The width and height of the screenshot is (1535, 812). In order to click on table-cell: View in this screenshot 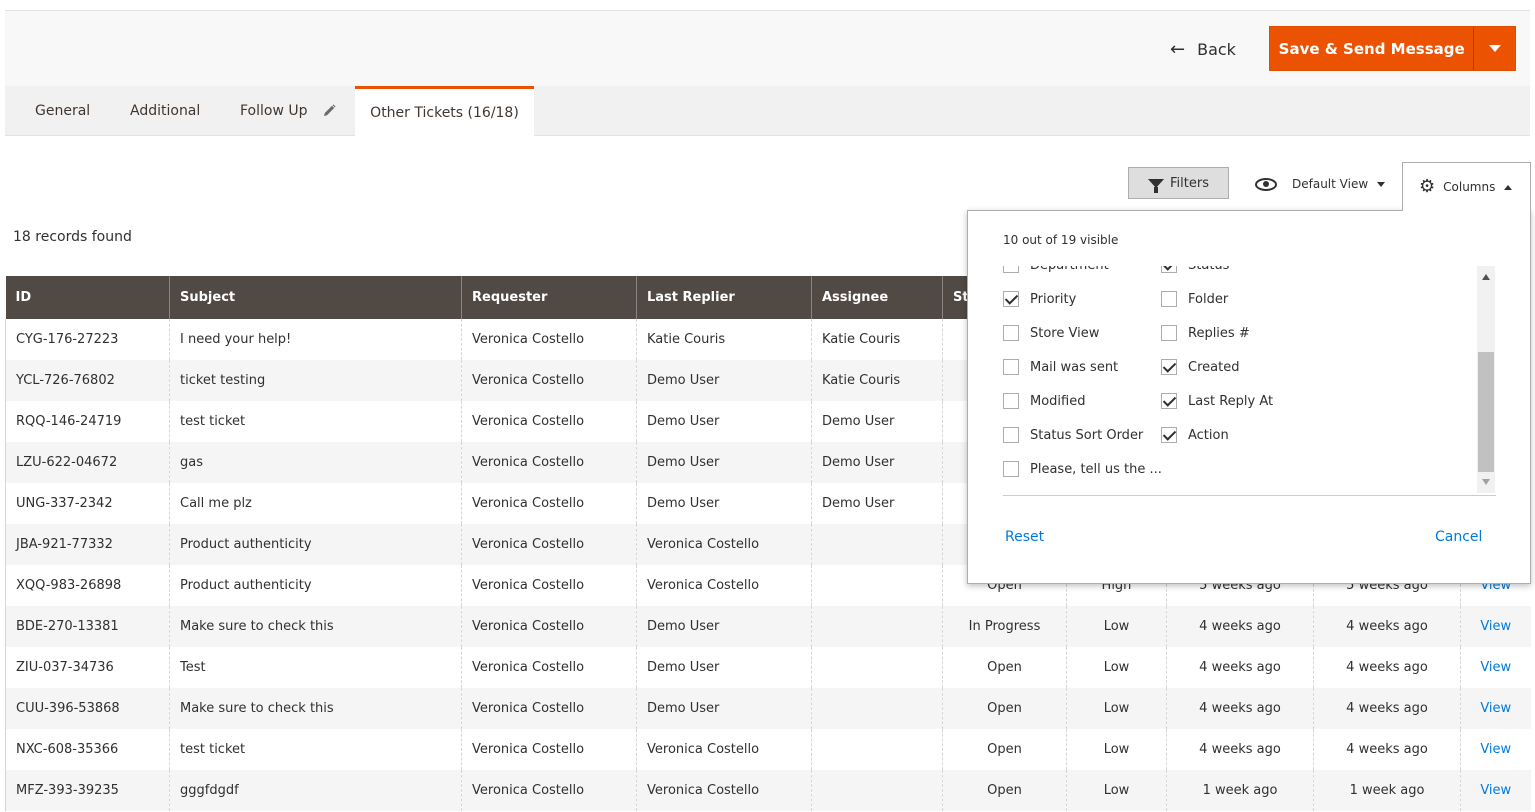, I will do `click(1495, 790)`.